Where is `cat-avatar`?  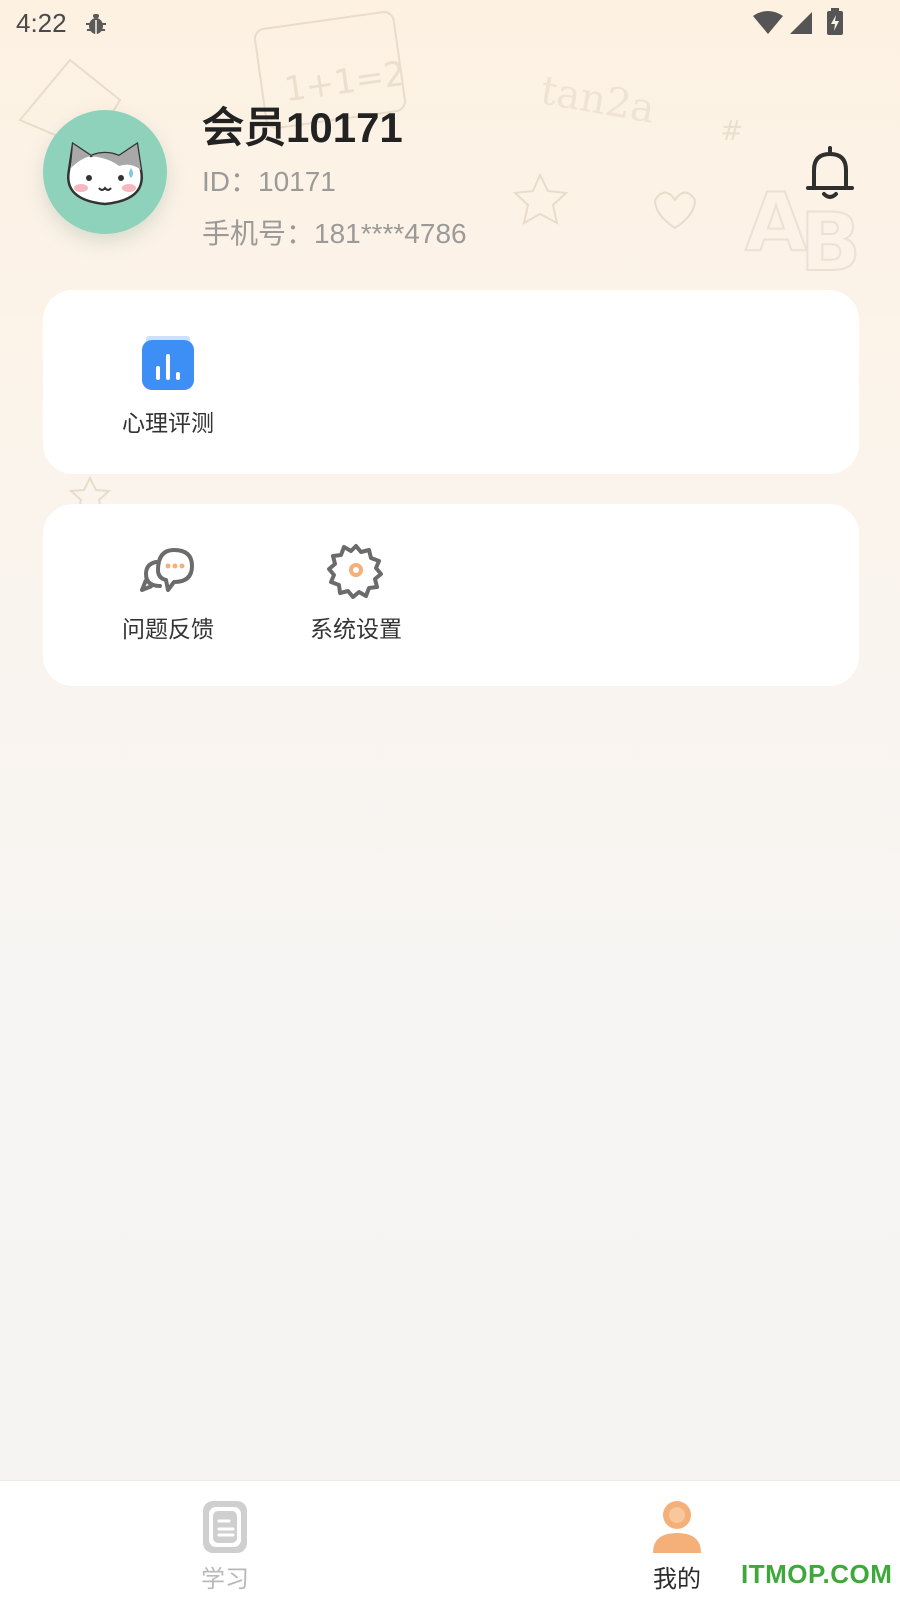 cat-avatar is located at coordinates (105, 173).